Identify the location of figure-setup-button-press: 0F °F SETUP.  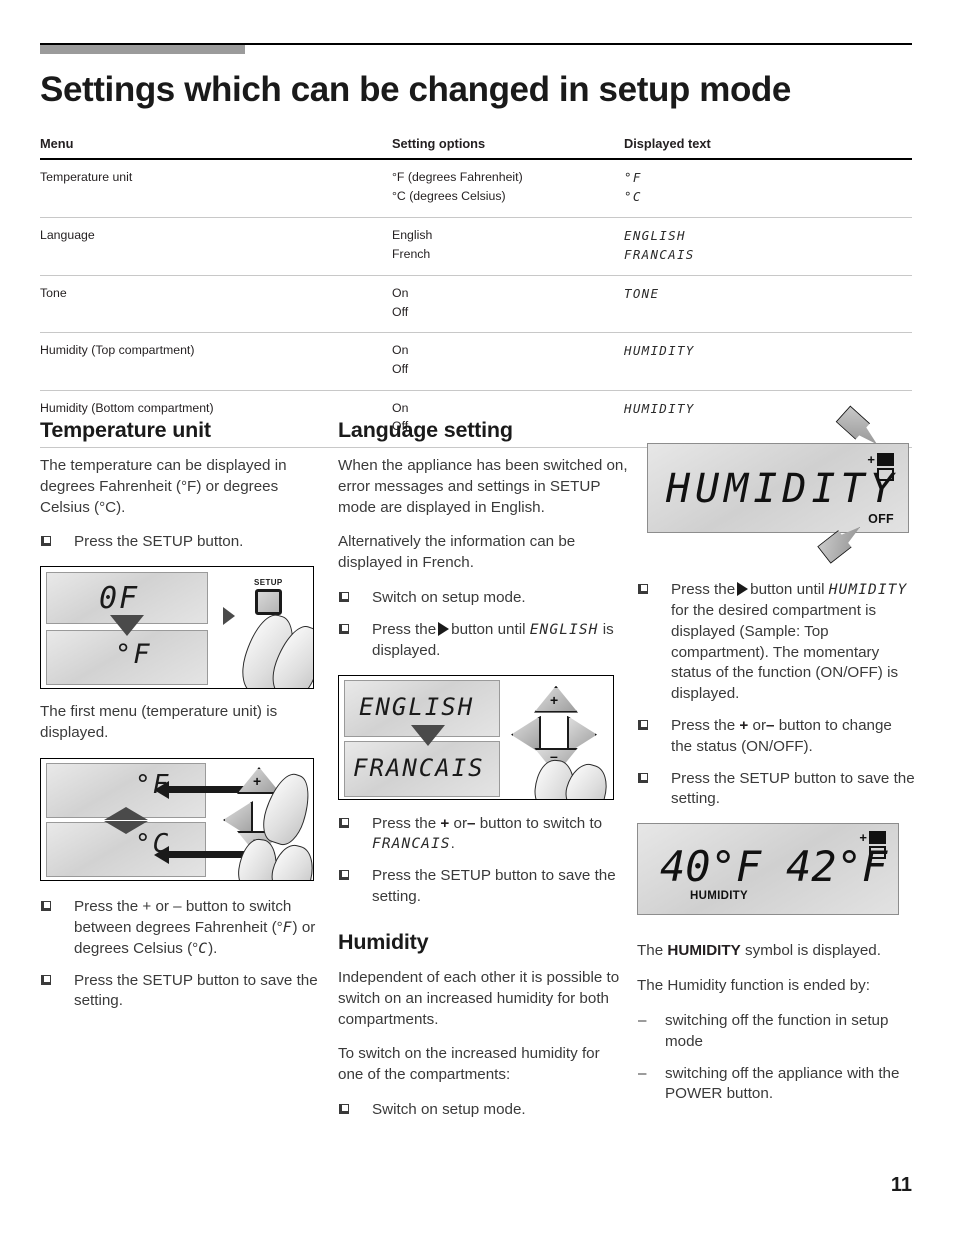
(177, 628).